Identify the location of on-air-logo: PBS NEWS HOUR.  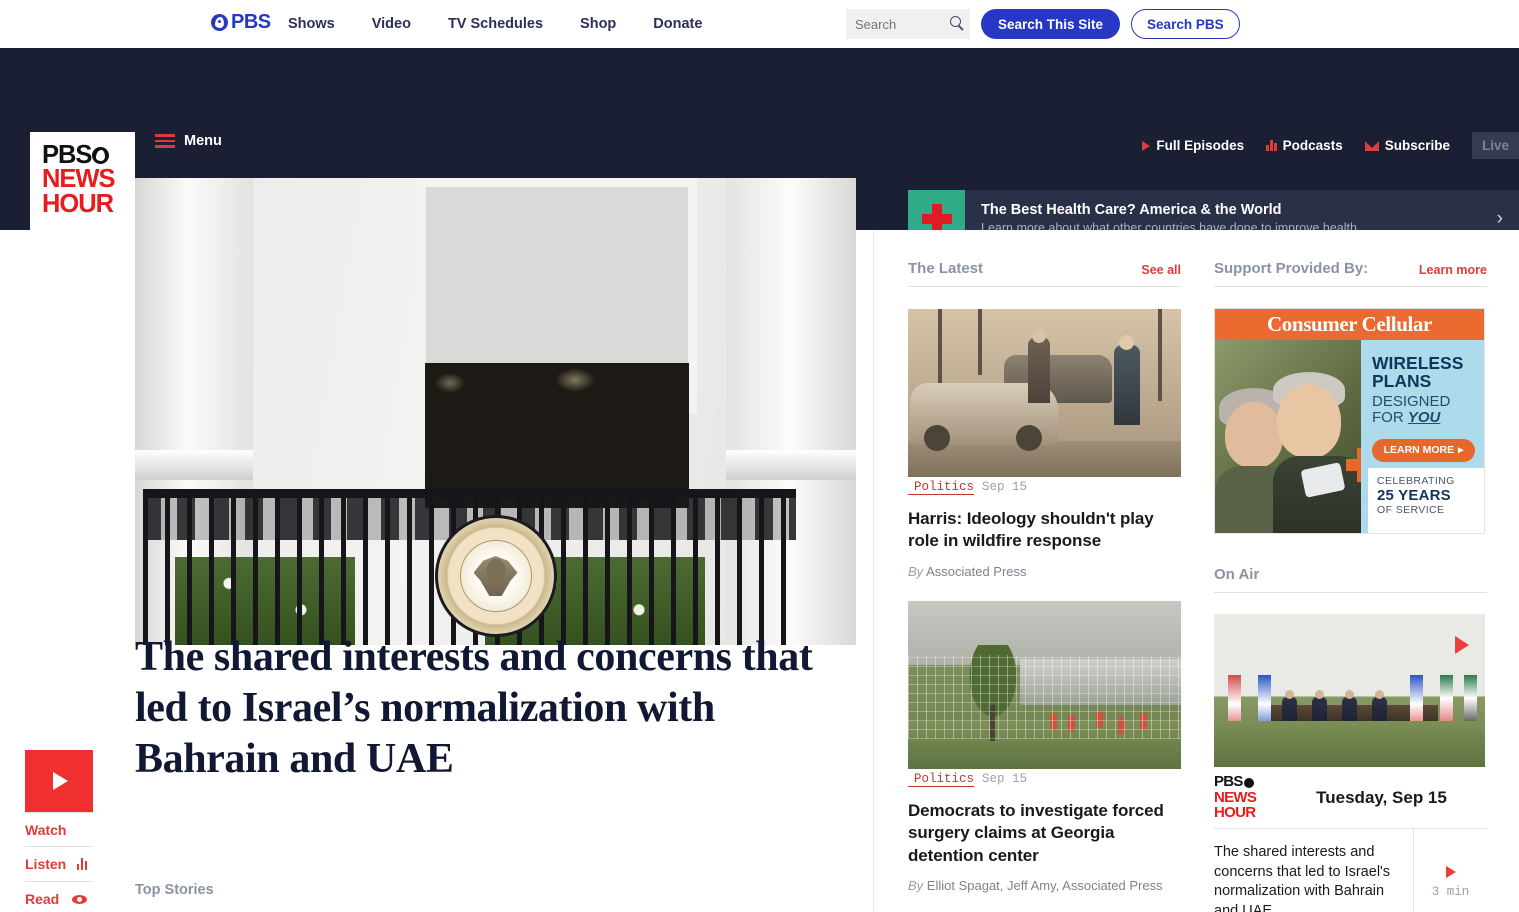
(1245, 797).